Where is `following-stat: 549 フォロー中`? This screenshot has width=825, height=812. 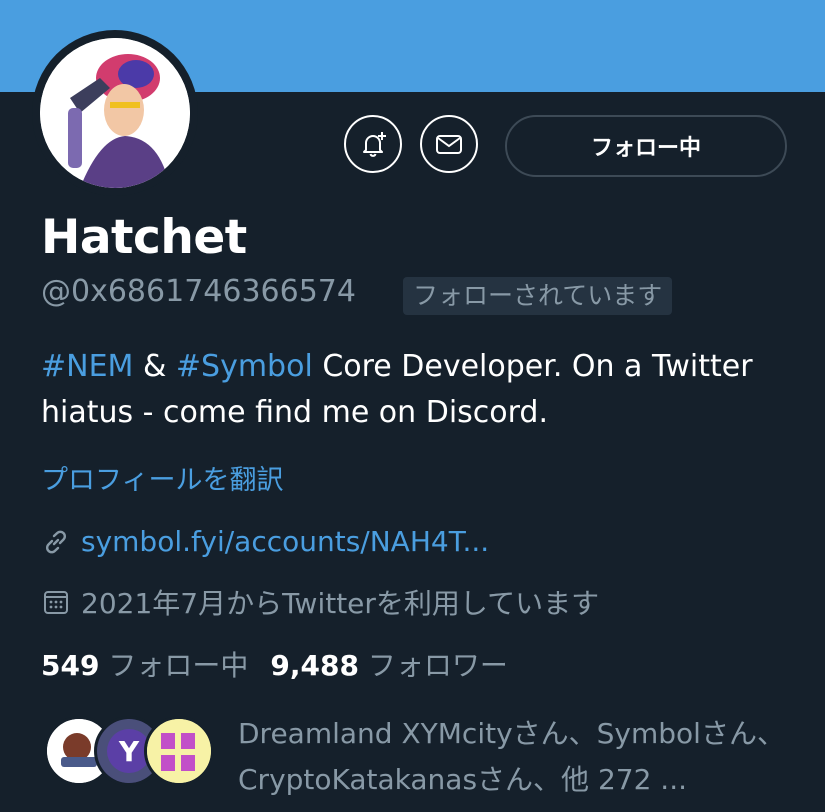
following-stat: 549 フォロー中 is located at coordinates (144, 664).